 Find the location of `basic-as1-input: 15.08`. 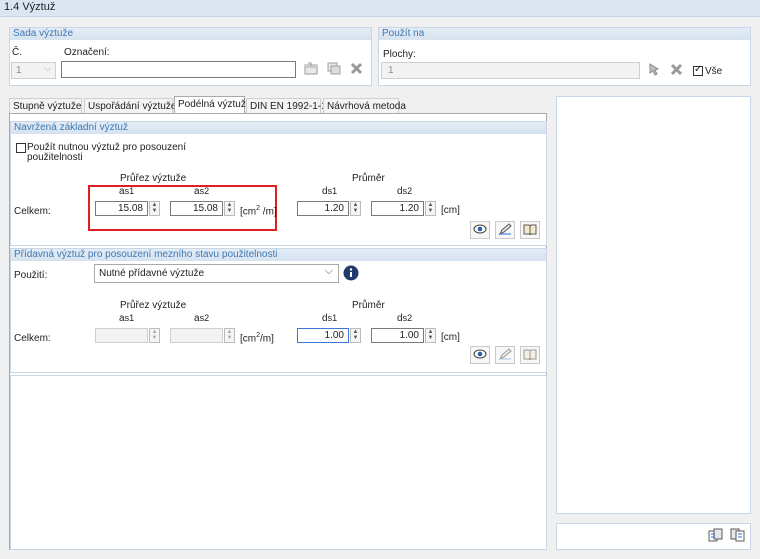

basic-as1-input: 15.08 is located at coordinates (121, 208).